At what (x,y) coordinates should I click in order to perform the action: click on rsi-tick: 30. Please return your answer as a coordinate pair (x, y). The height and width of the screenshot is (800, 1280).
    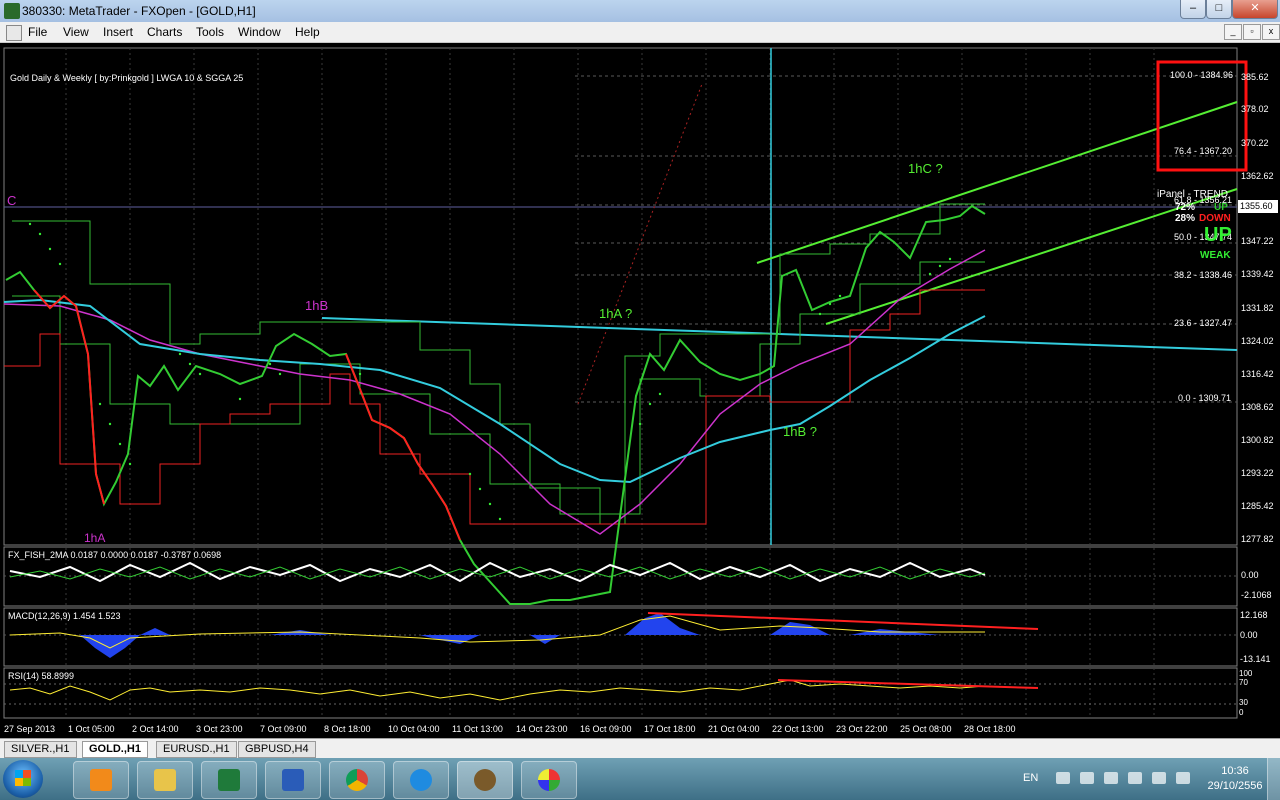
    Looking at the image, I should click on (1243, 702).